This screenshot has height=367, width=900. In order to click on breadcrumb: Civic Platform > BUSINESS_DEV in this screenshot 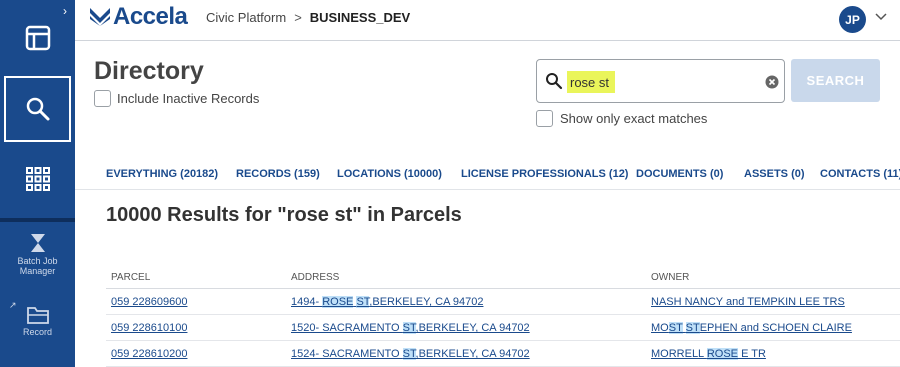, I will do `click(308, 17)`.